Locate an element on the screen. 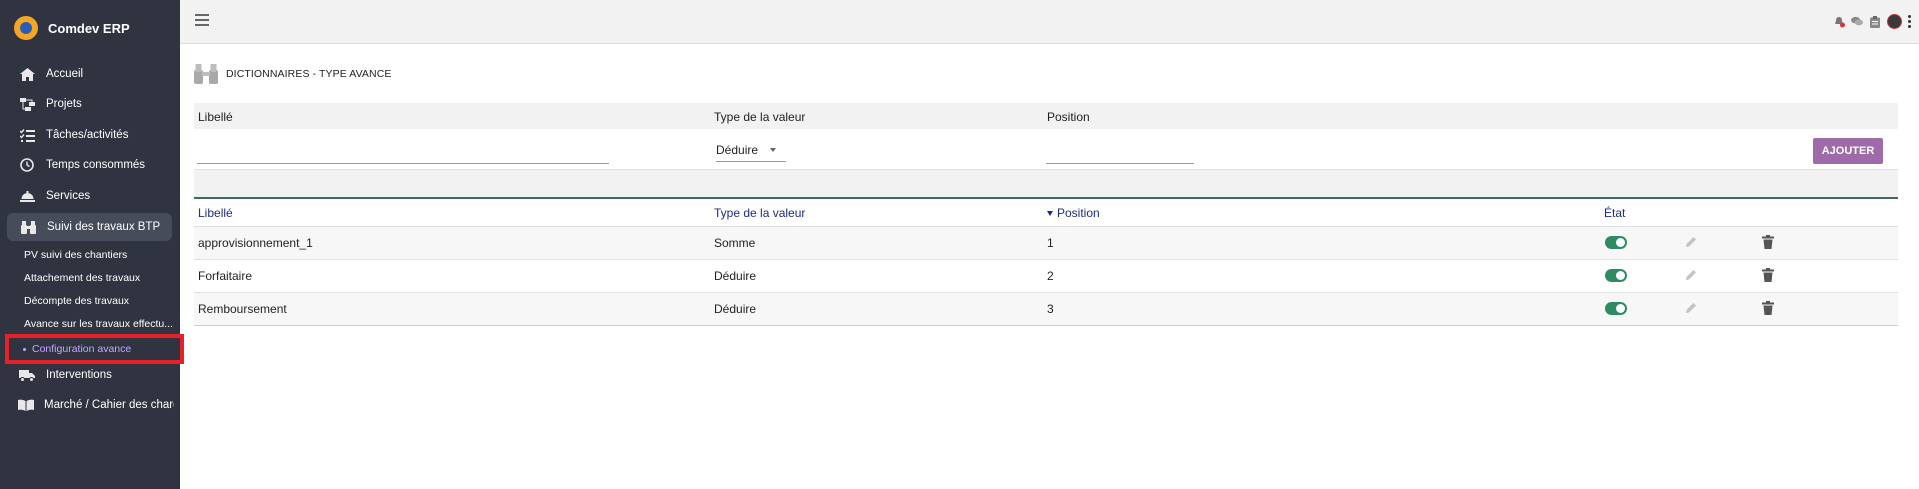  column-header-position-label: Position is located at coordinates (1078, 213).